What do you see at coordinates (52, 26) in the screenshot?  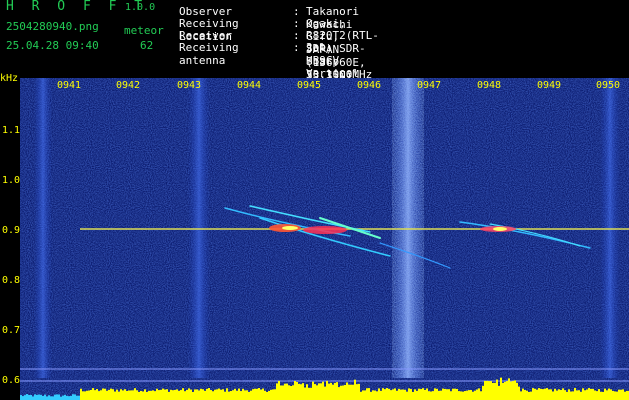 I see `image-filename: 2504280940.png` at bounding box center [52, 26].